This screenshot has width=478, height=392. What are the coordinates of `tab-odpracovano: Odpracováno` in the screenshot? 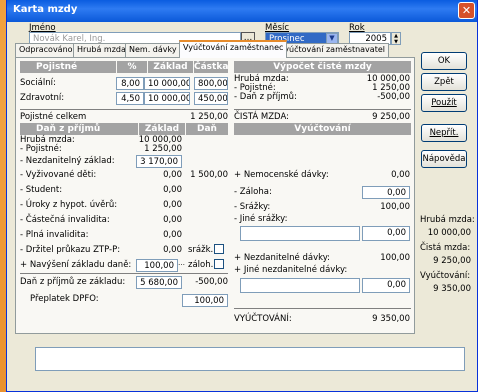 It's located at (46, 50).